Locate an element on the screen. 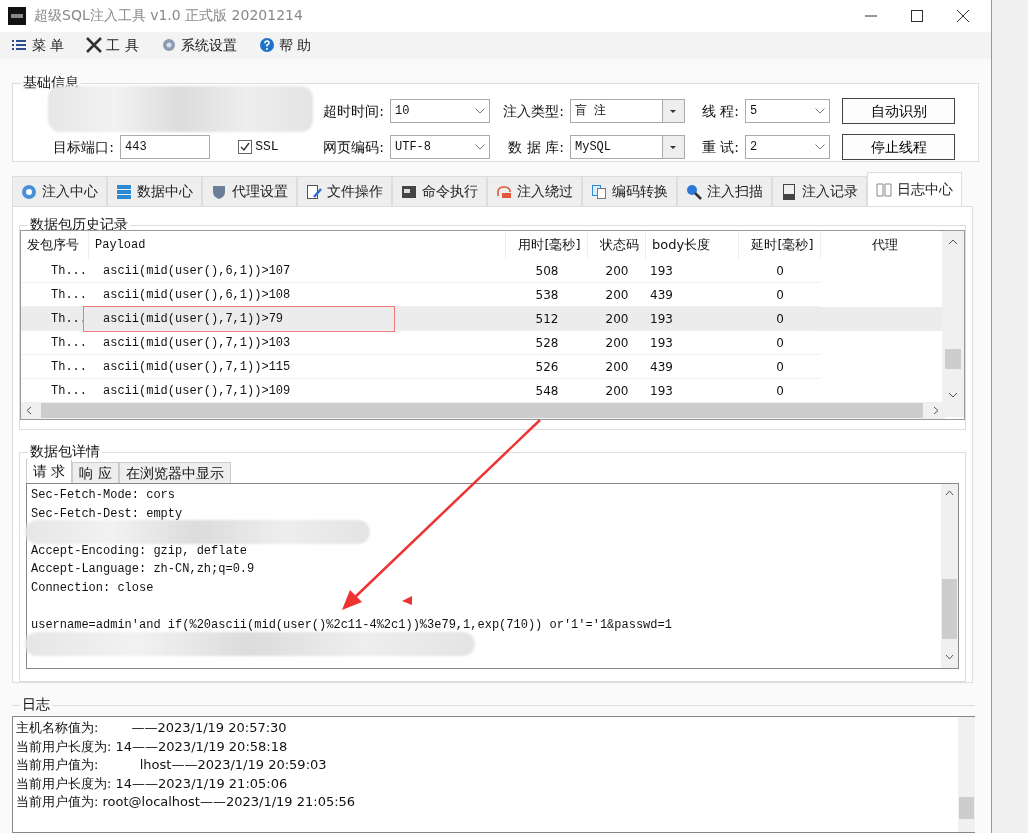  tab: 日志中心 is located at coordinates (914, 189).